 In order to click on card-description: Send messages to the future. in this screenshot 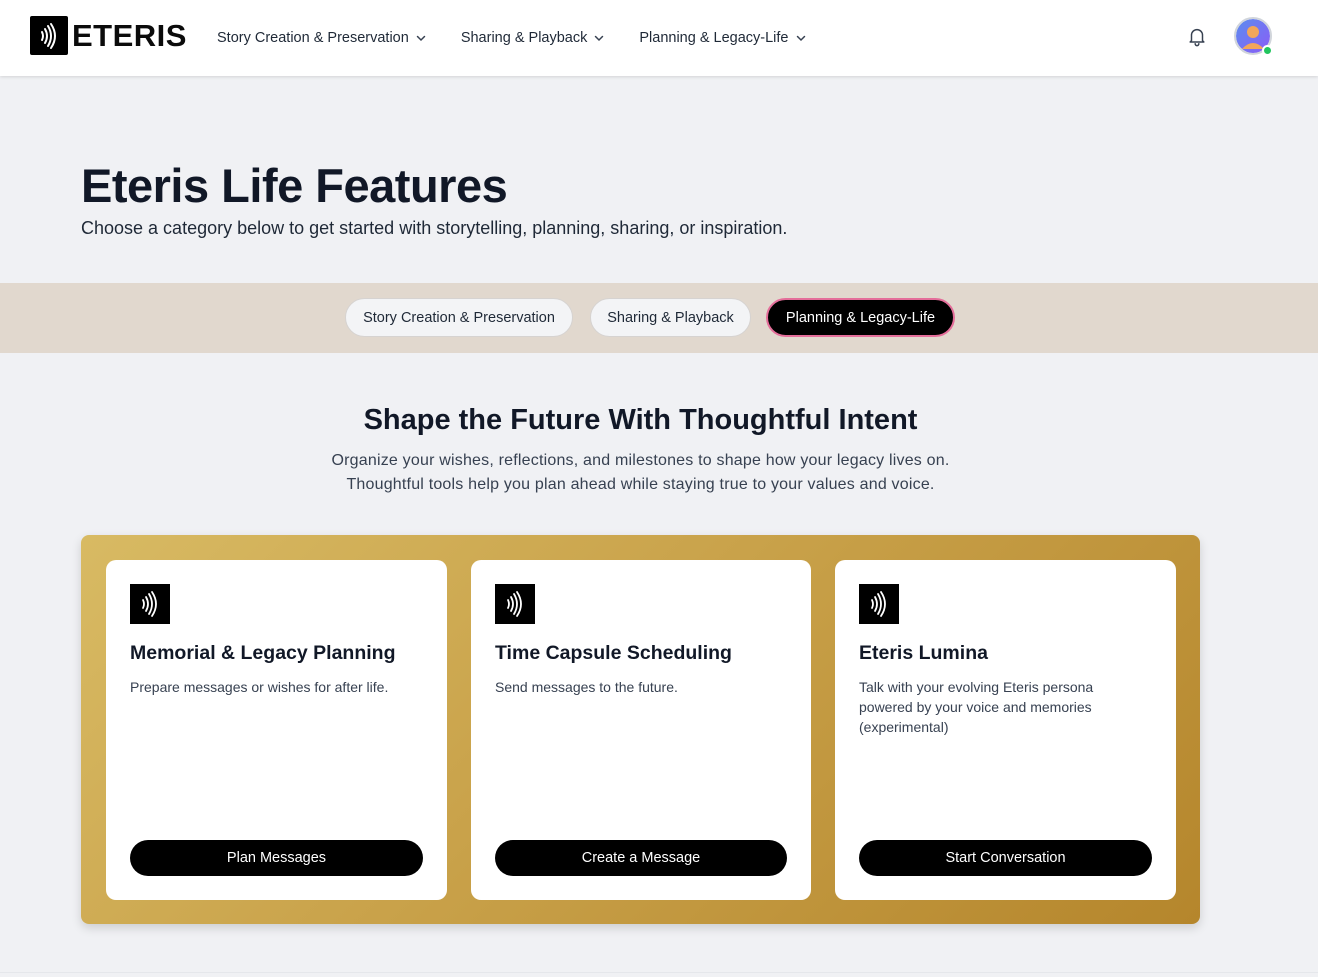, I will do `click(586, 687)`.